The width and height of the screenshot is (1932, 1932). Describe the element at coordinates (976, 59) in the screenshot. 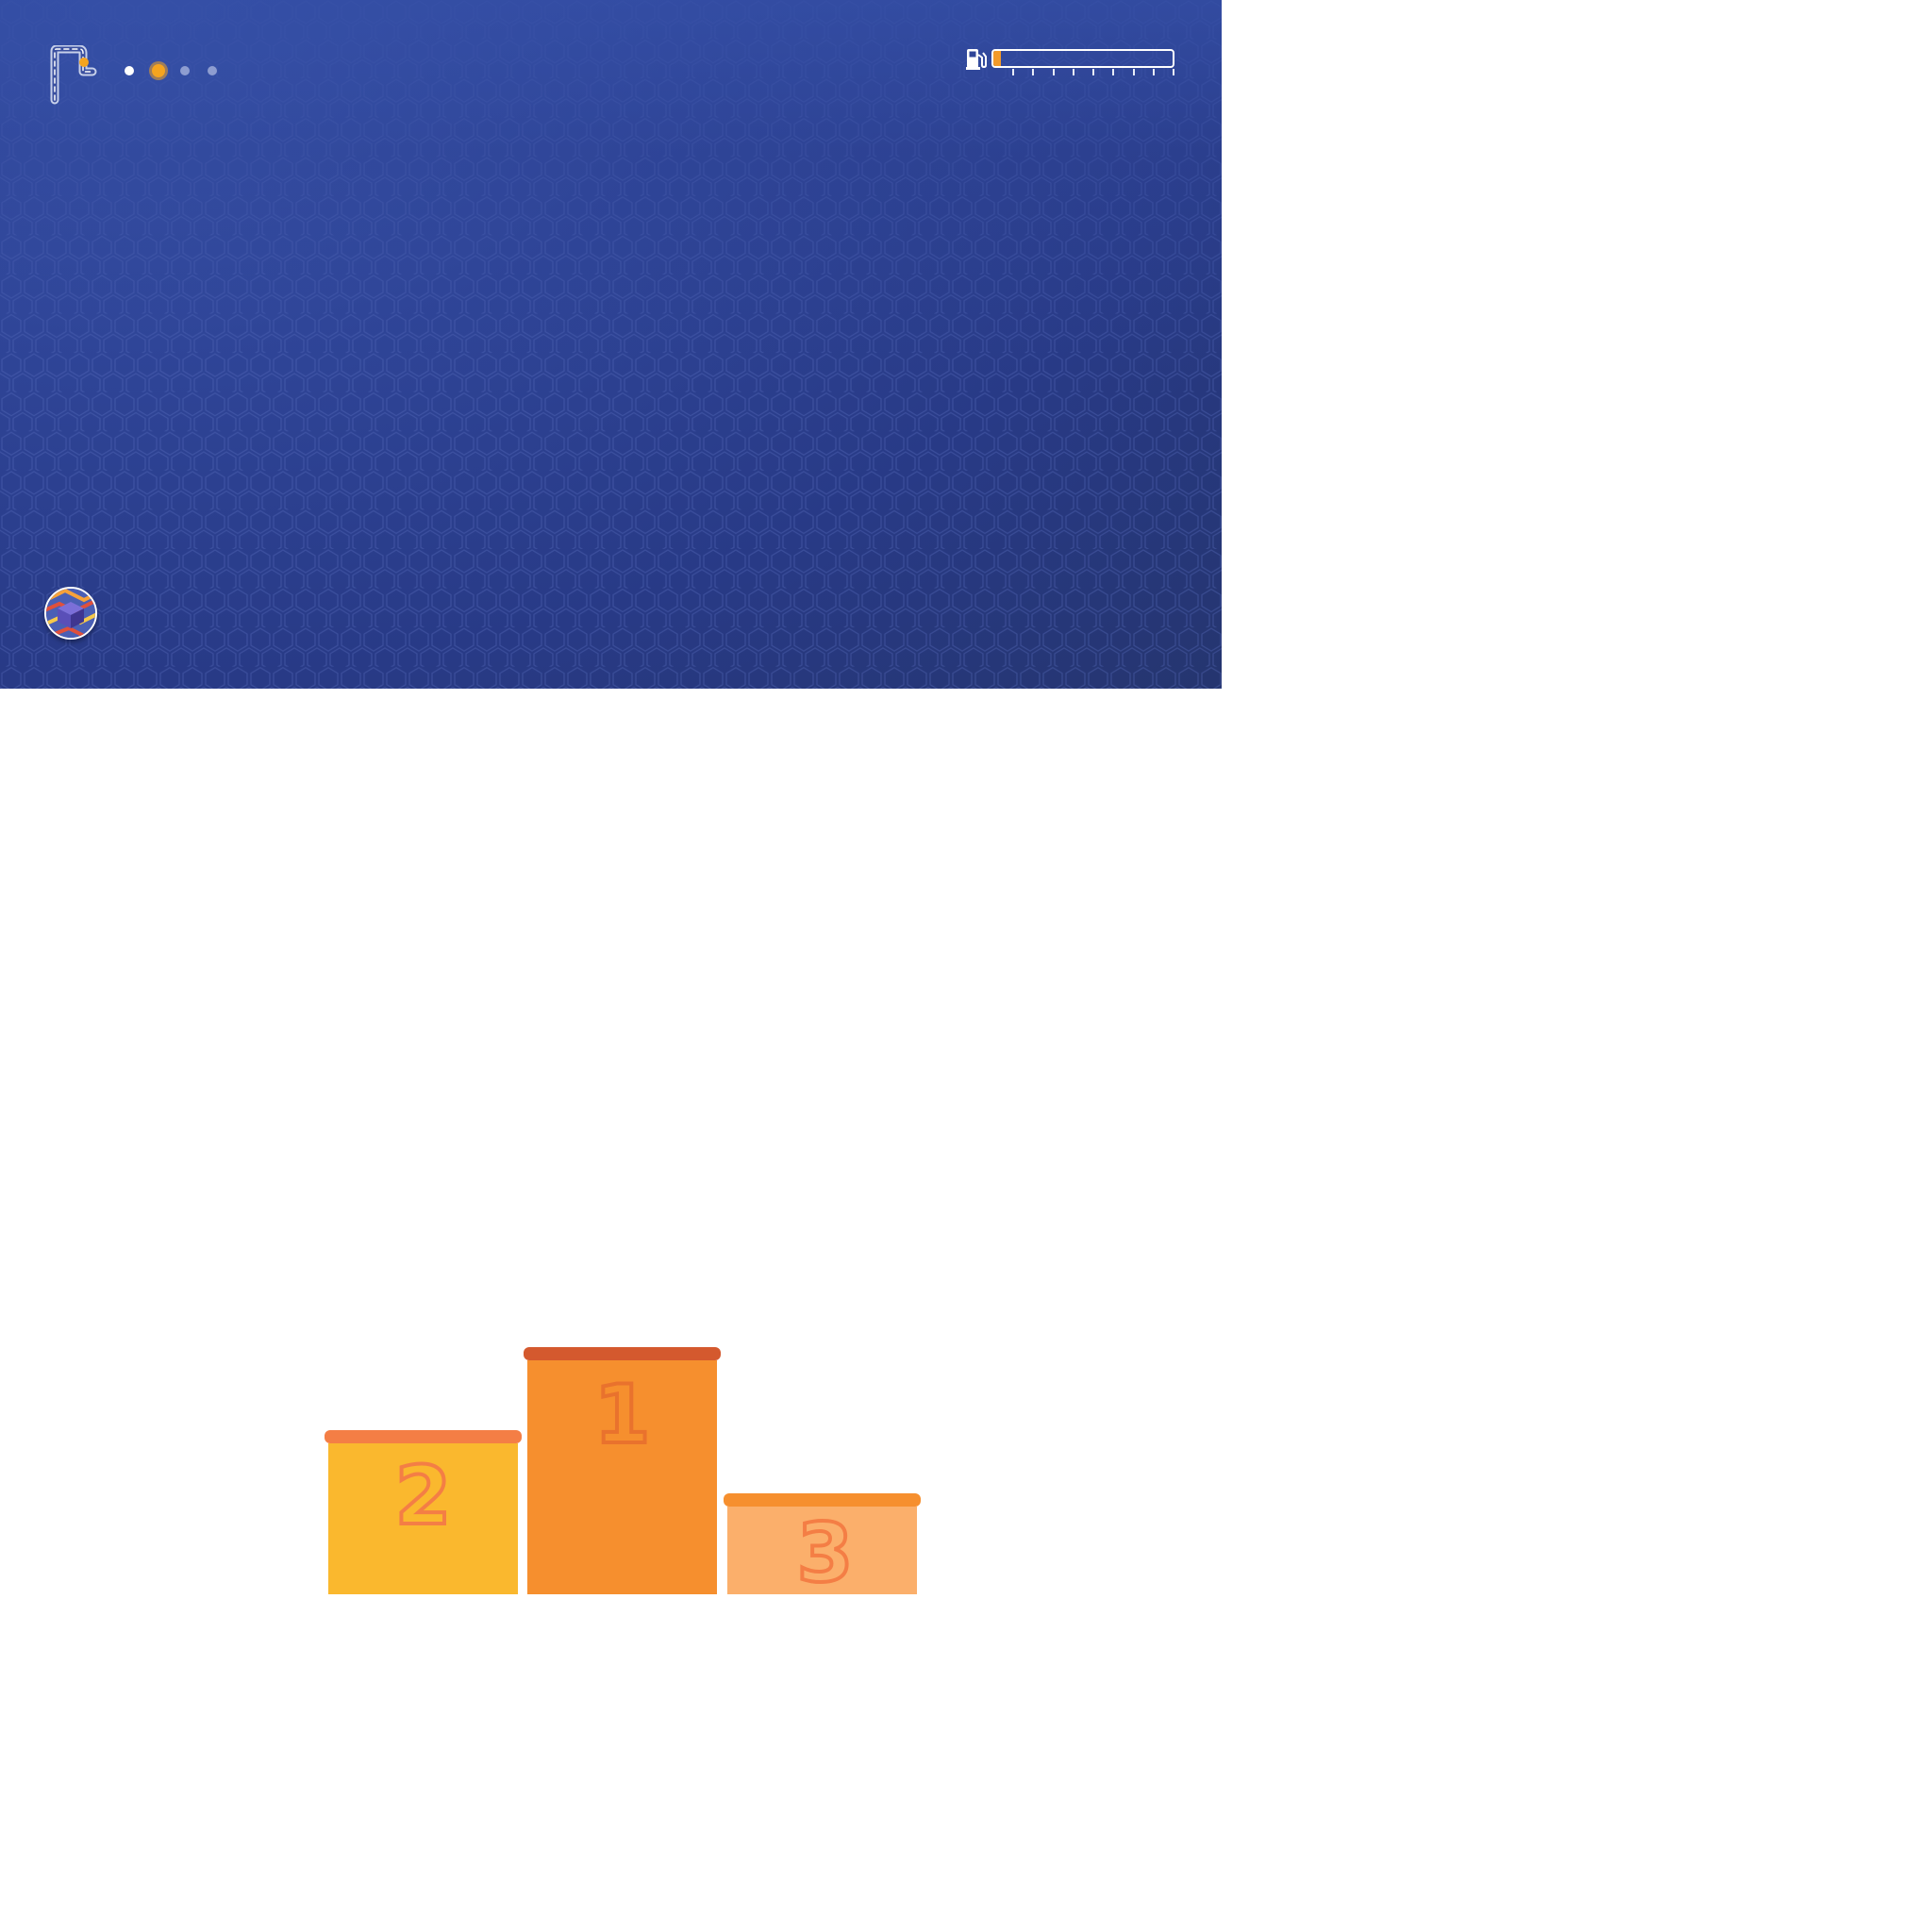

I see `fuel-pump-icon` at that location.